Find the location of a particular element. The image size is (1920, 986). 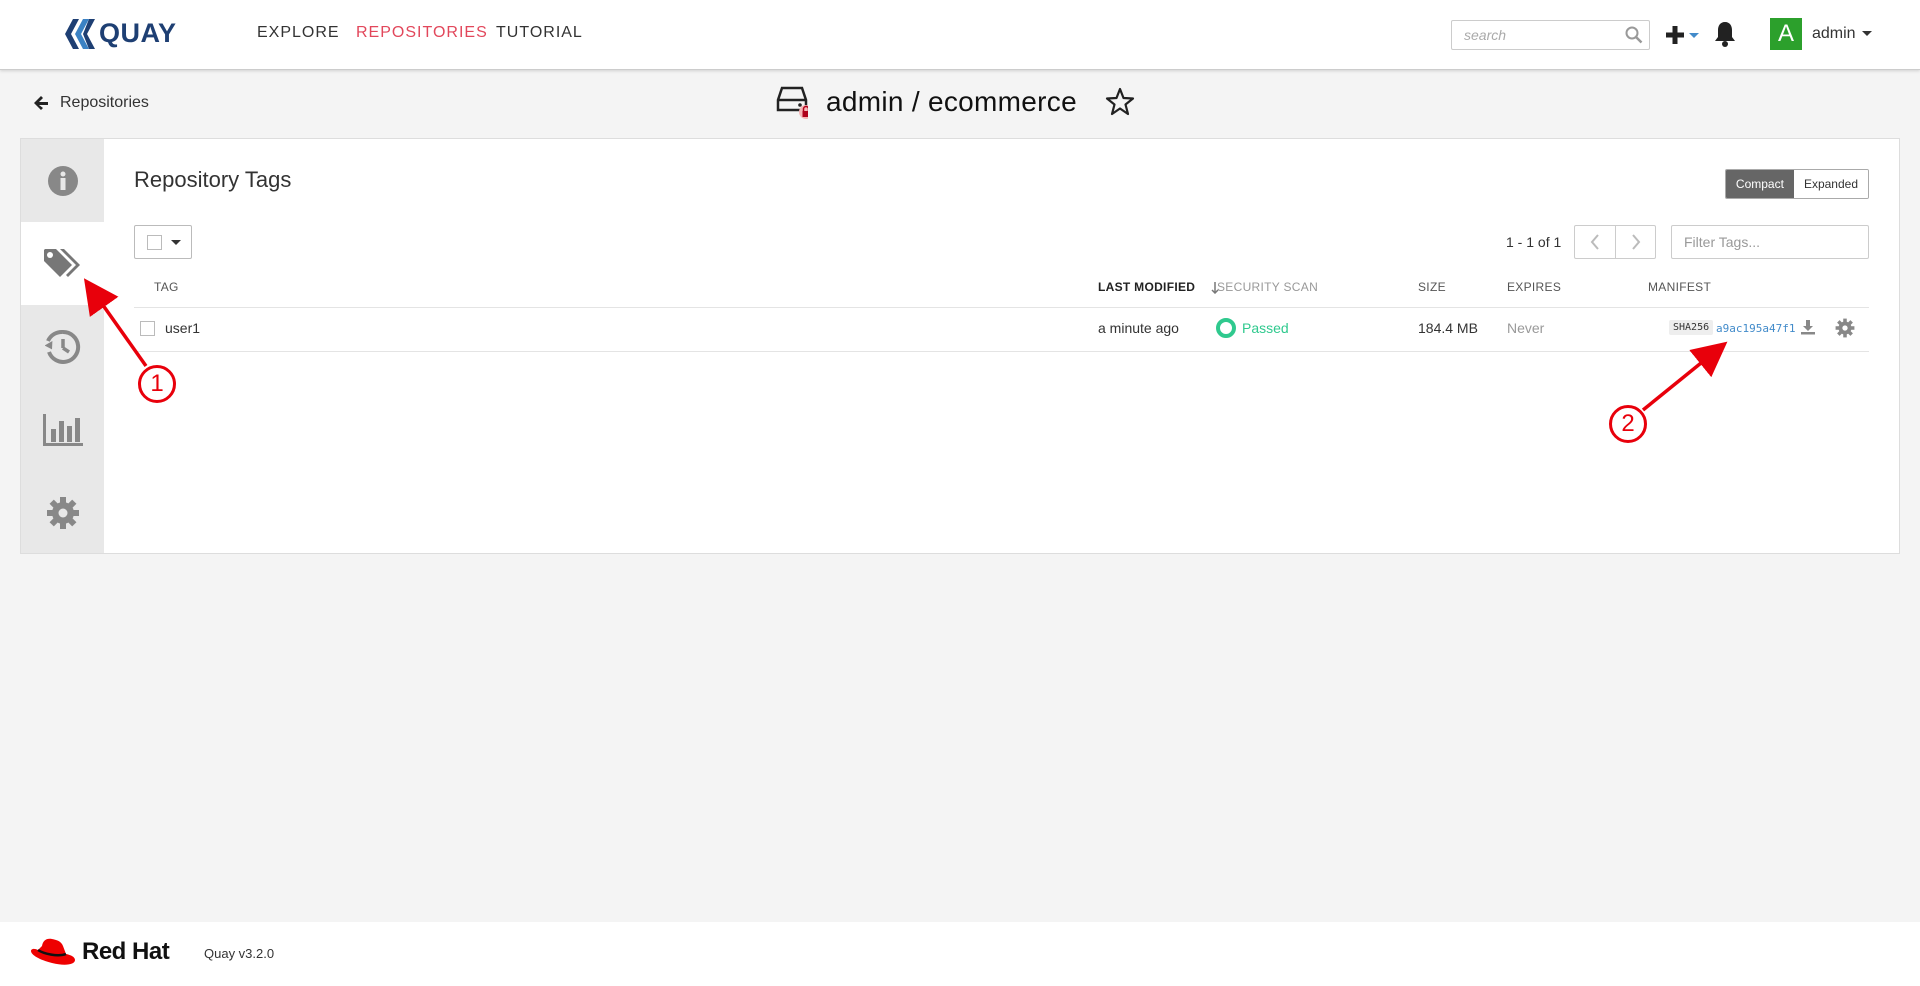

filter-tags-input is located at coordinates (1770, 242).